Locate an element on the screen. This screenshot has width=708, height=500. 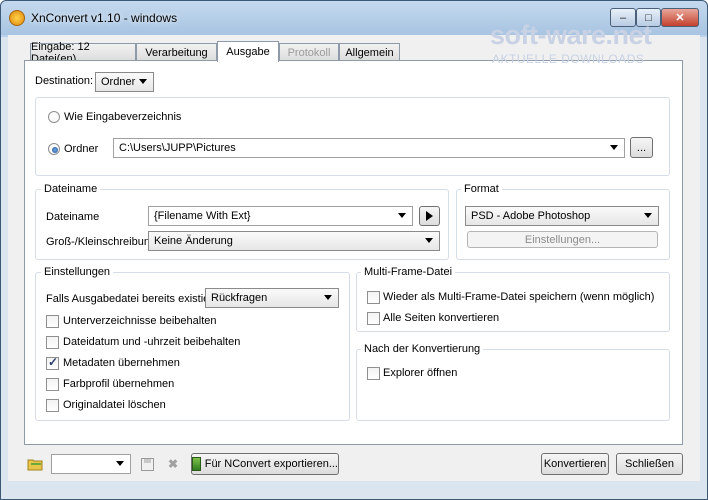
convert-all-pages-label: Alle Seiten konvertieren is located at coordinates (441, 318).